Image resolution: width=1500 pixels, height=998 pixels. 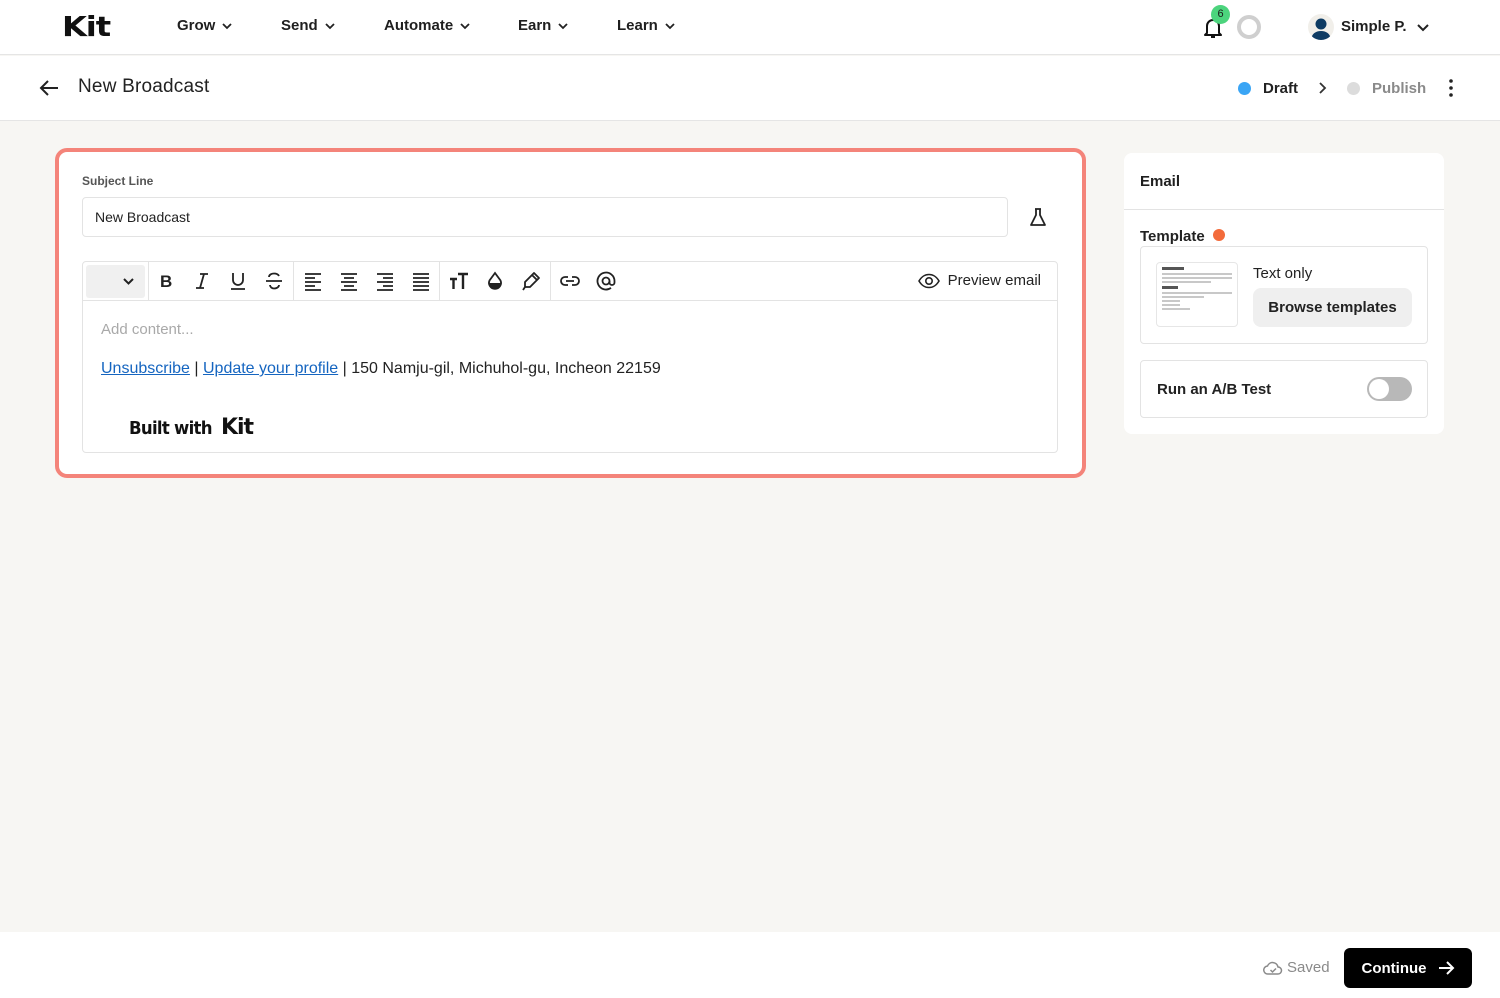 What do you see at coordinates (750, 88) in the screenshot?
I see `page-header: New Broadcast Draft Publish` at bounding box center [750, 88].